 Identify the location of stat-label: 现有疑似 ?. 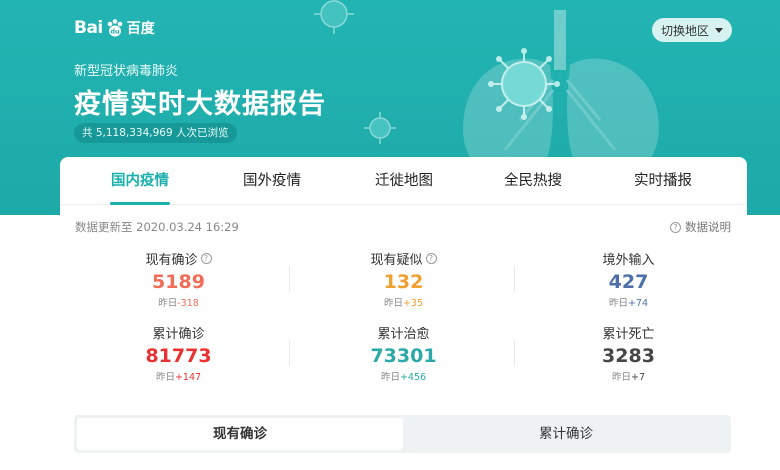
(403, 258).